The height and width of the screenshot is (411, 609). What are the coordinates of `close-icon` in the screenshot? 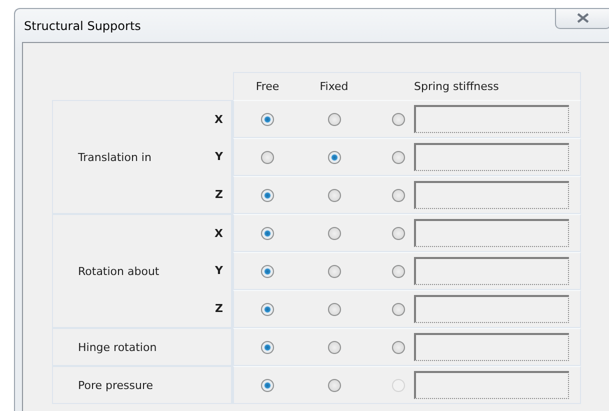 It's located at (583, 18).